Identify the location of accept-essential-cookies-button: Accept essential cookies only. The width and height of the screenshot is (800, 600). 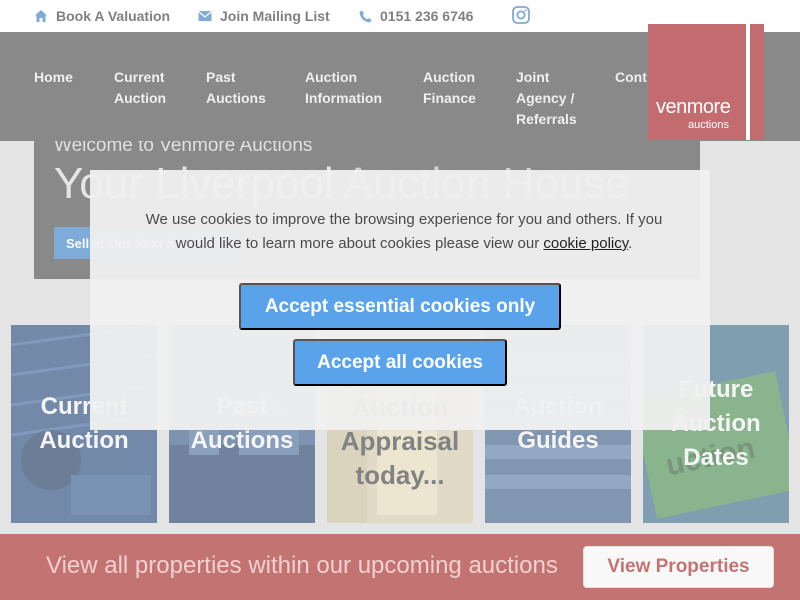
(400, 306).